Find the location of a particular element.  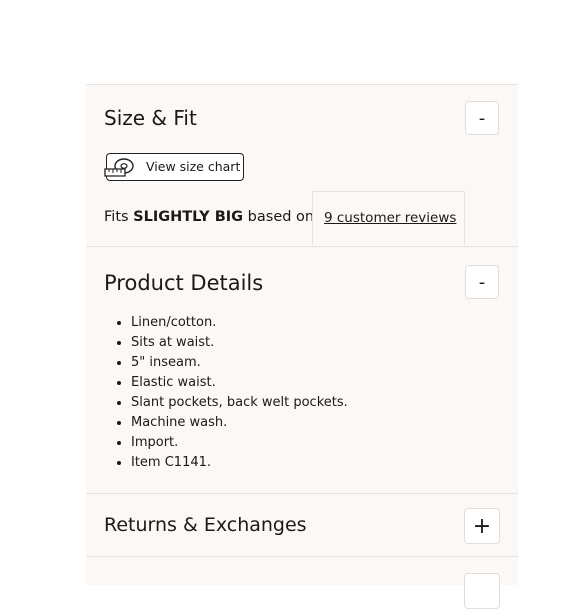

fit-value: SLIGHTLY BIG is located at coordinates (188, 217).